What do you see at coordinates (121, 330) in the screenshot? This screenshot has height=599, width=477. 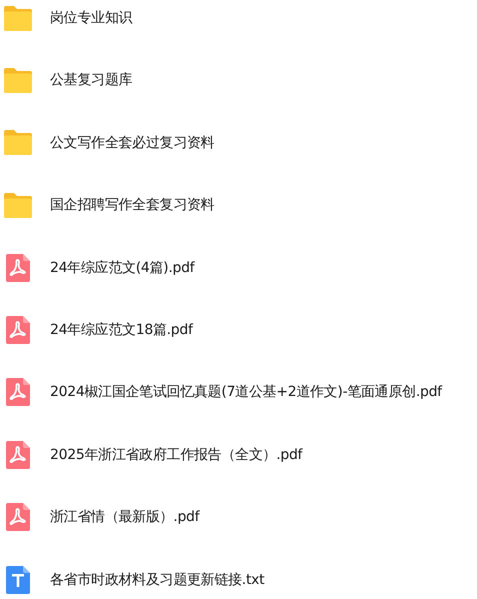 I see `file-name: 24年综应范文18篇.pdf` at bounding box center [121, 330].